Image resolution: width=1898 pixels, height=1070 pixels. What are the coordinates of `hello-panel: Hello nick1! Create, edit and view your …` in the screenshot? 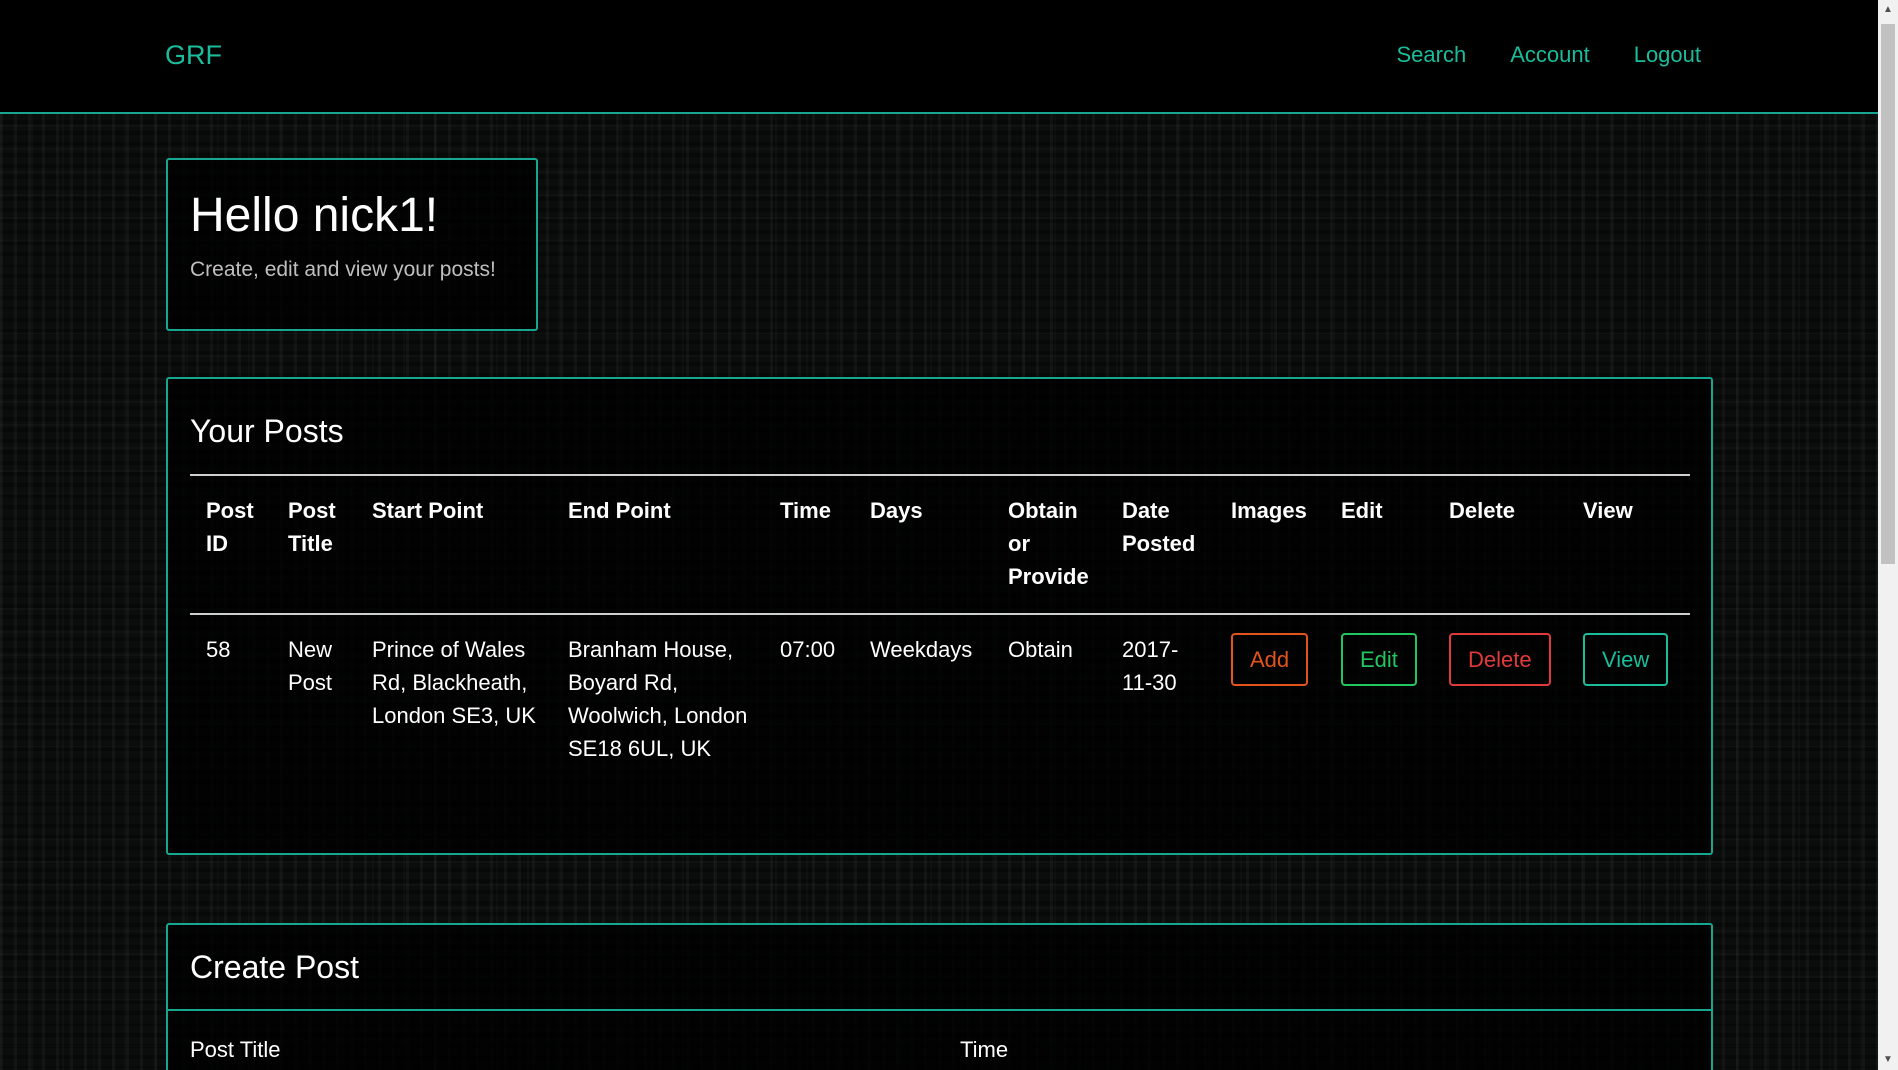 It's located at (352, 244).